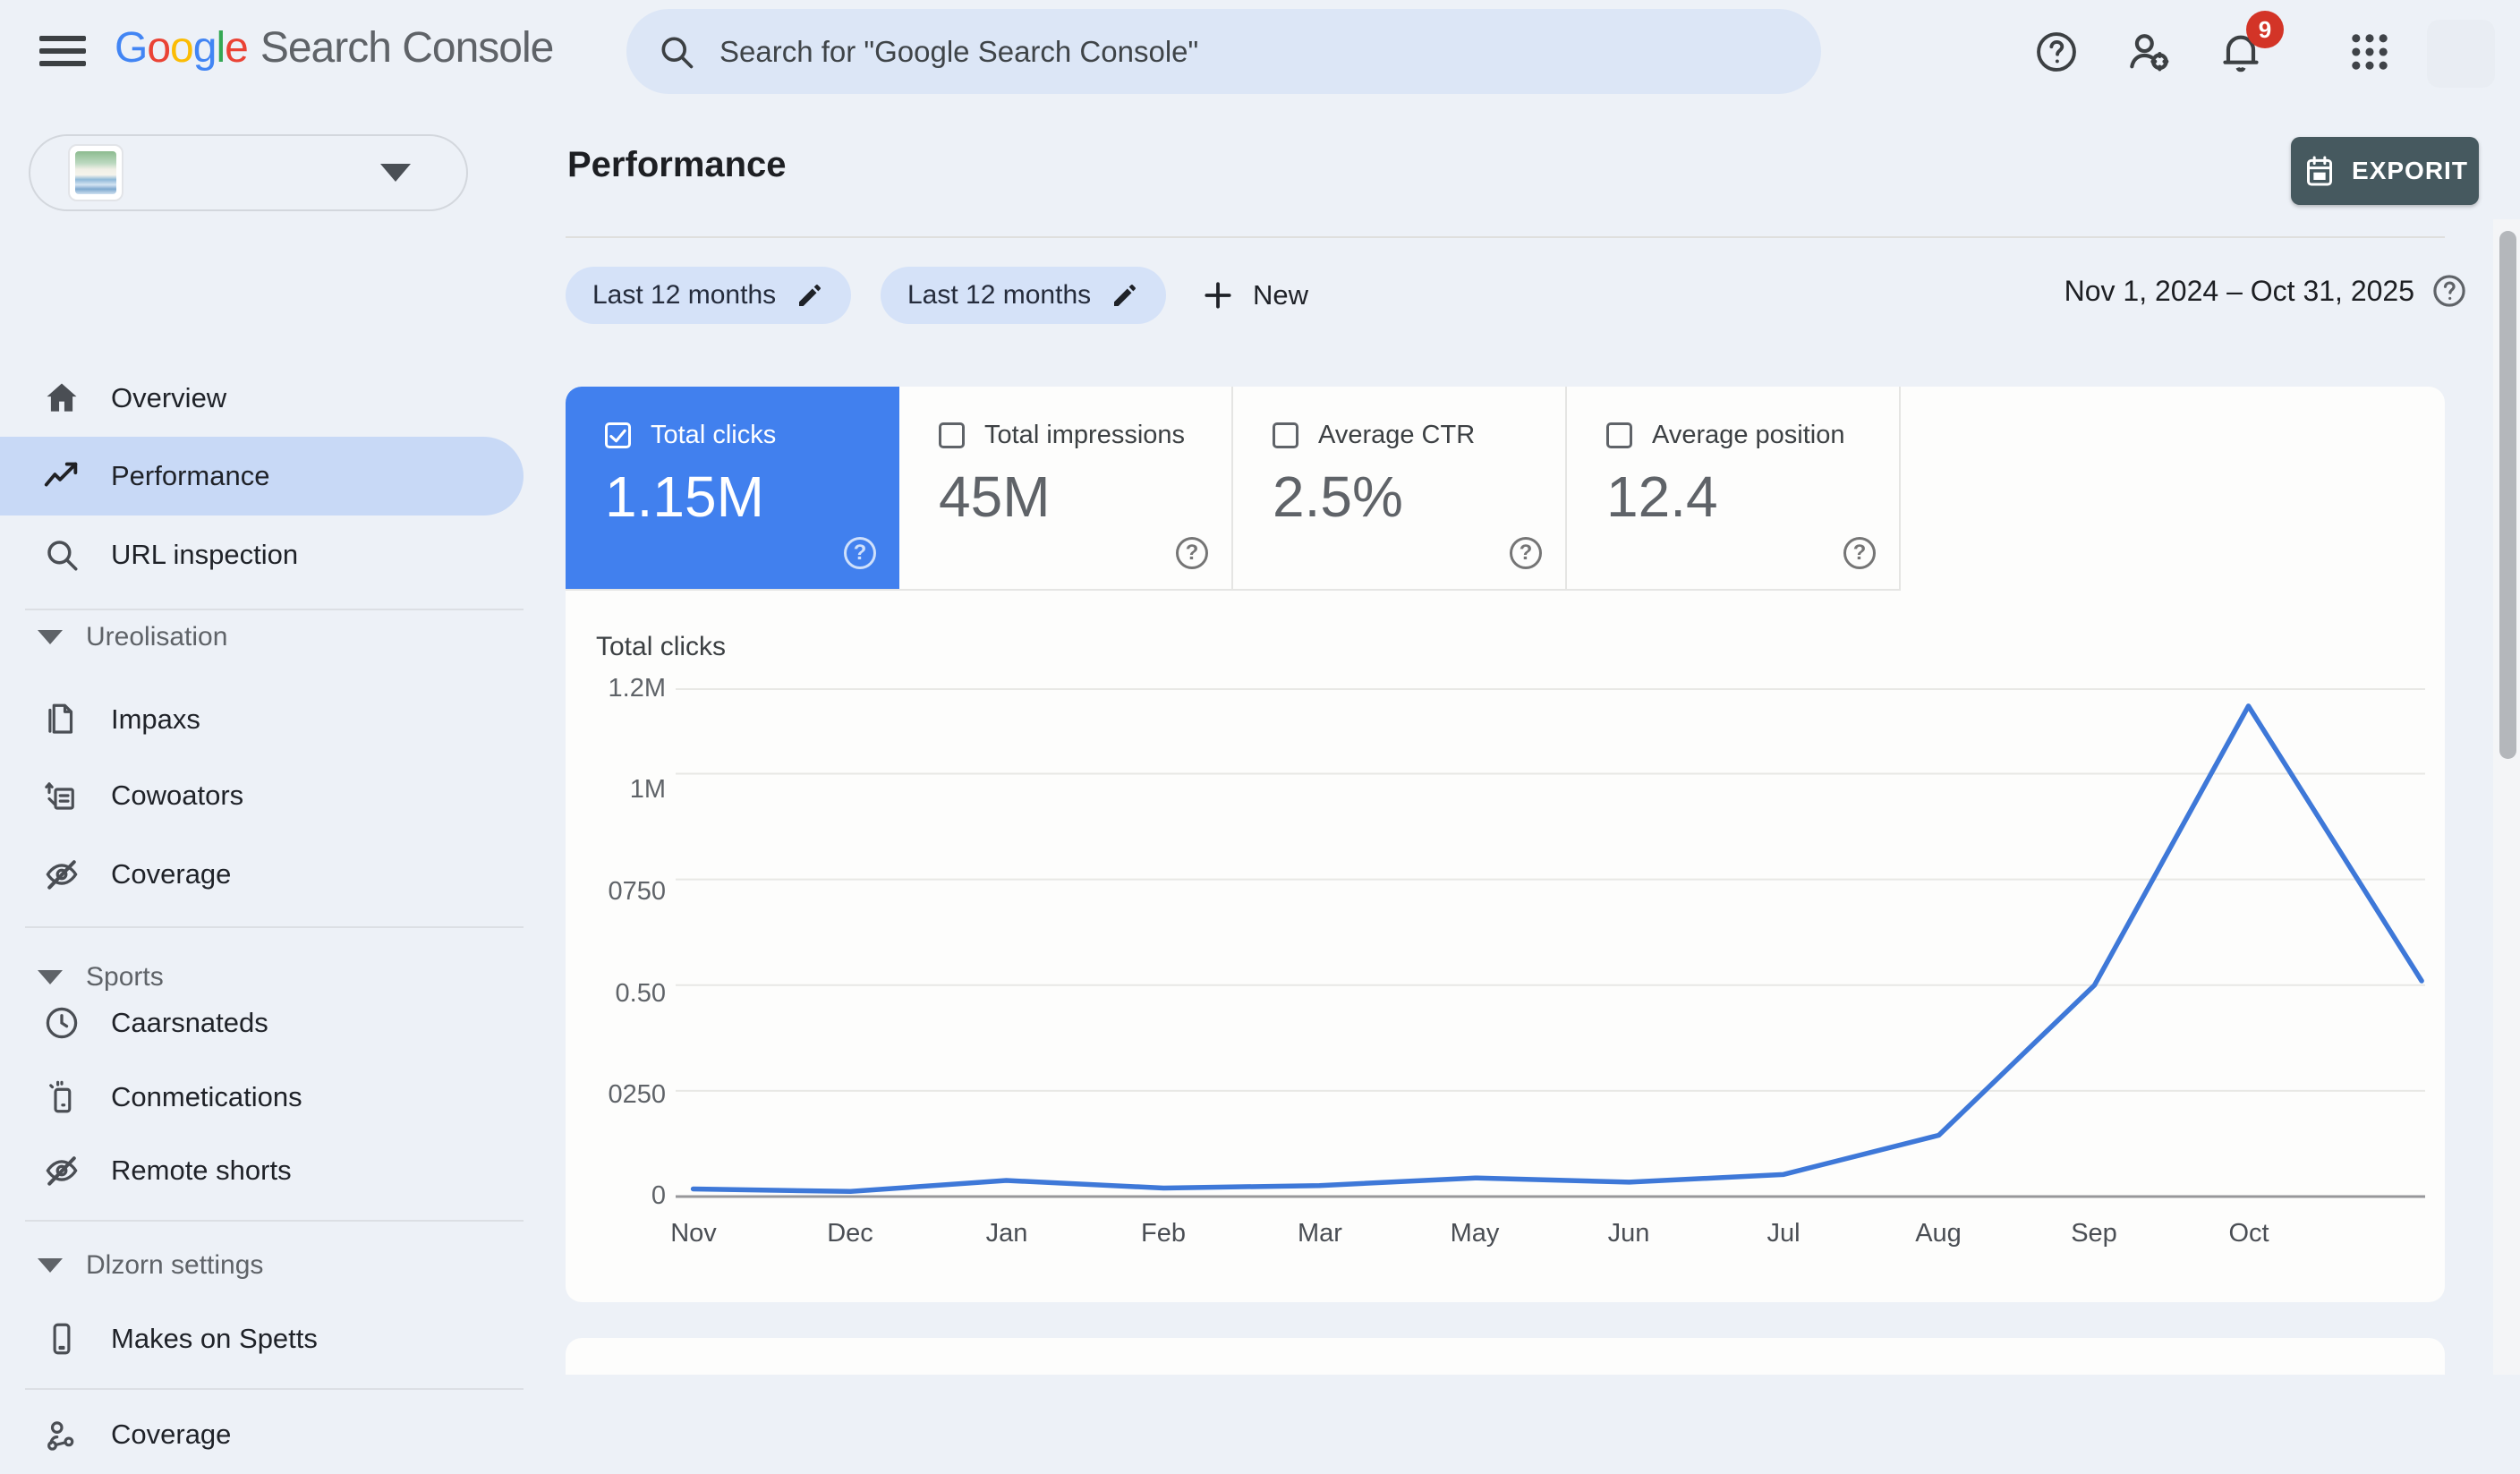  I want to click on x-axis-tick: Aug, so click(1938, 1233).